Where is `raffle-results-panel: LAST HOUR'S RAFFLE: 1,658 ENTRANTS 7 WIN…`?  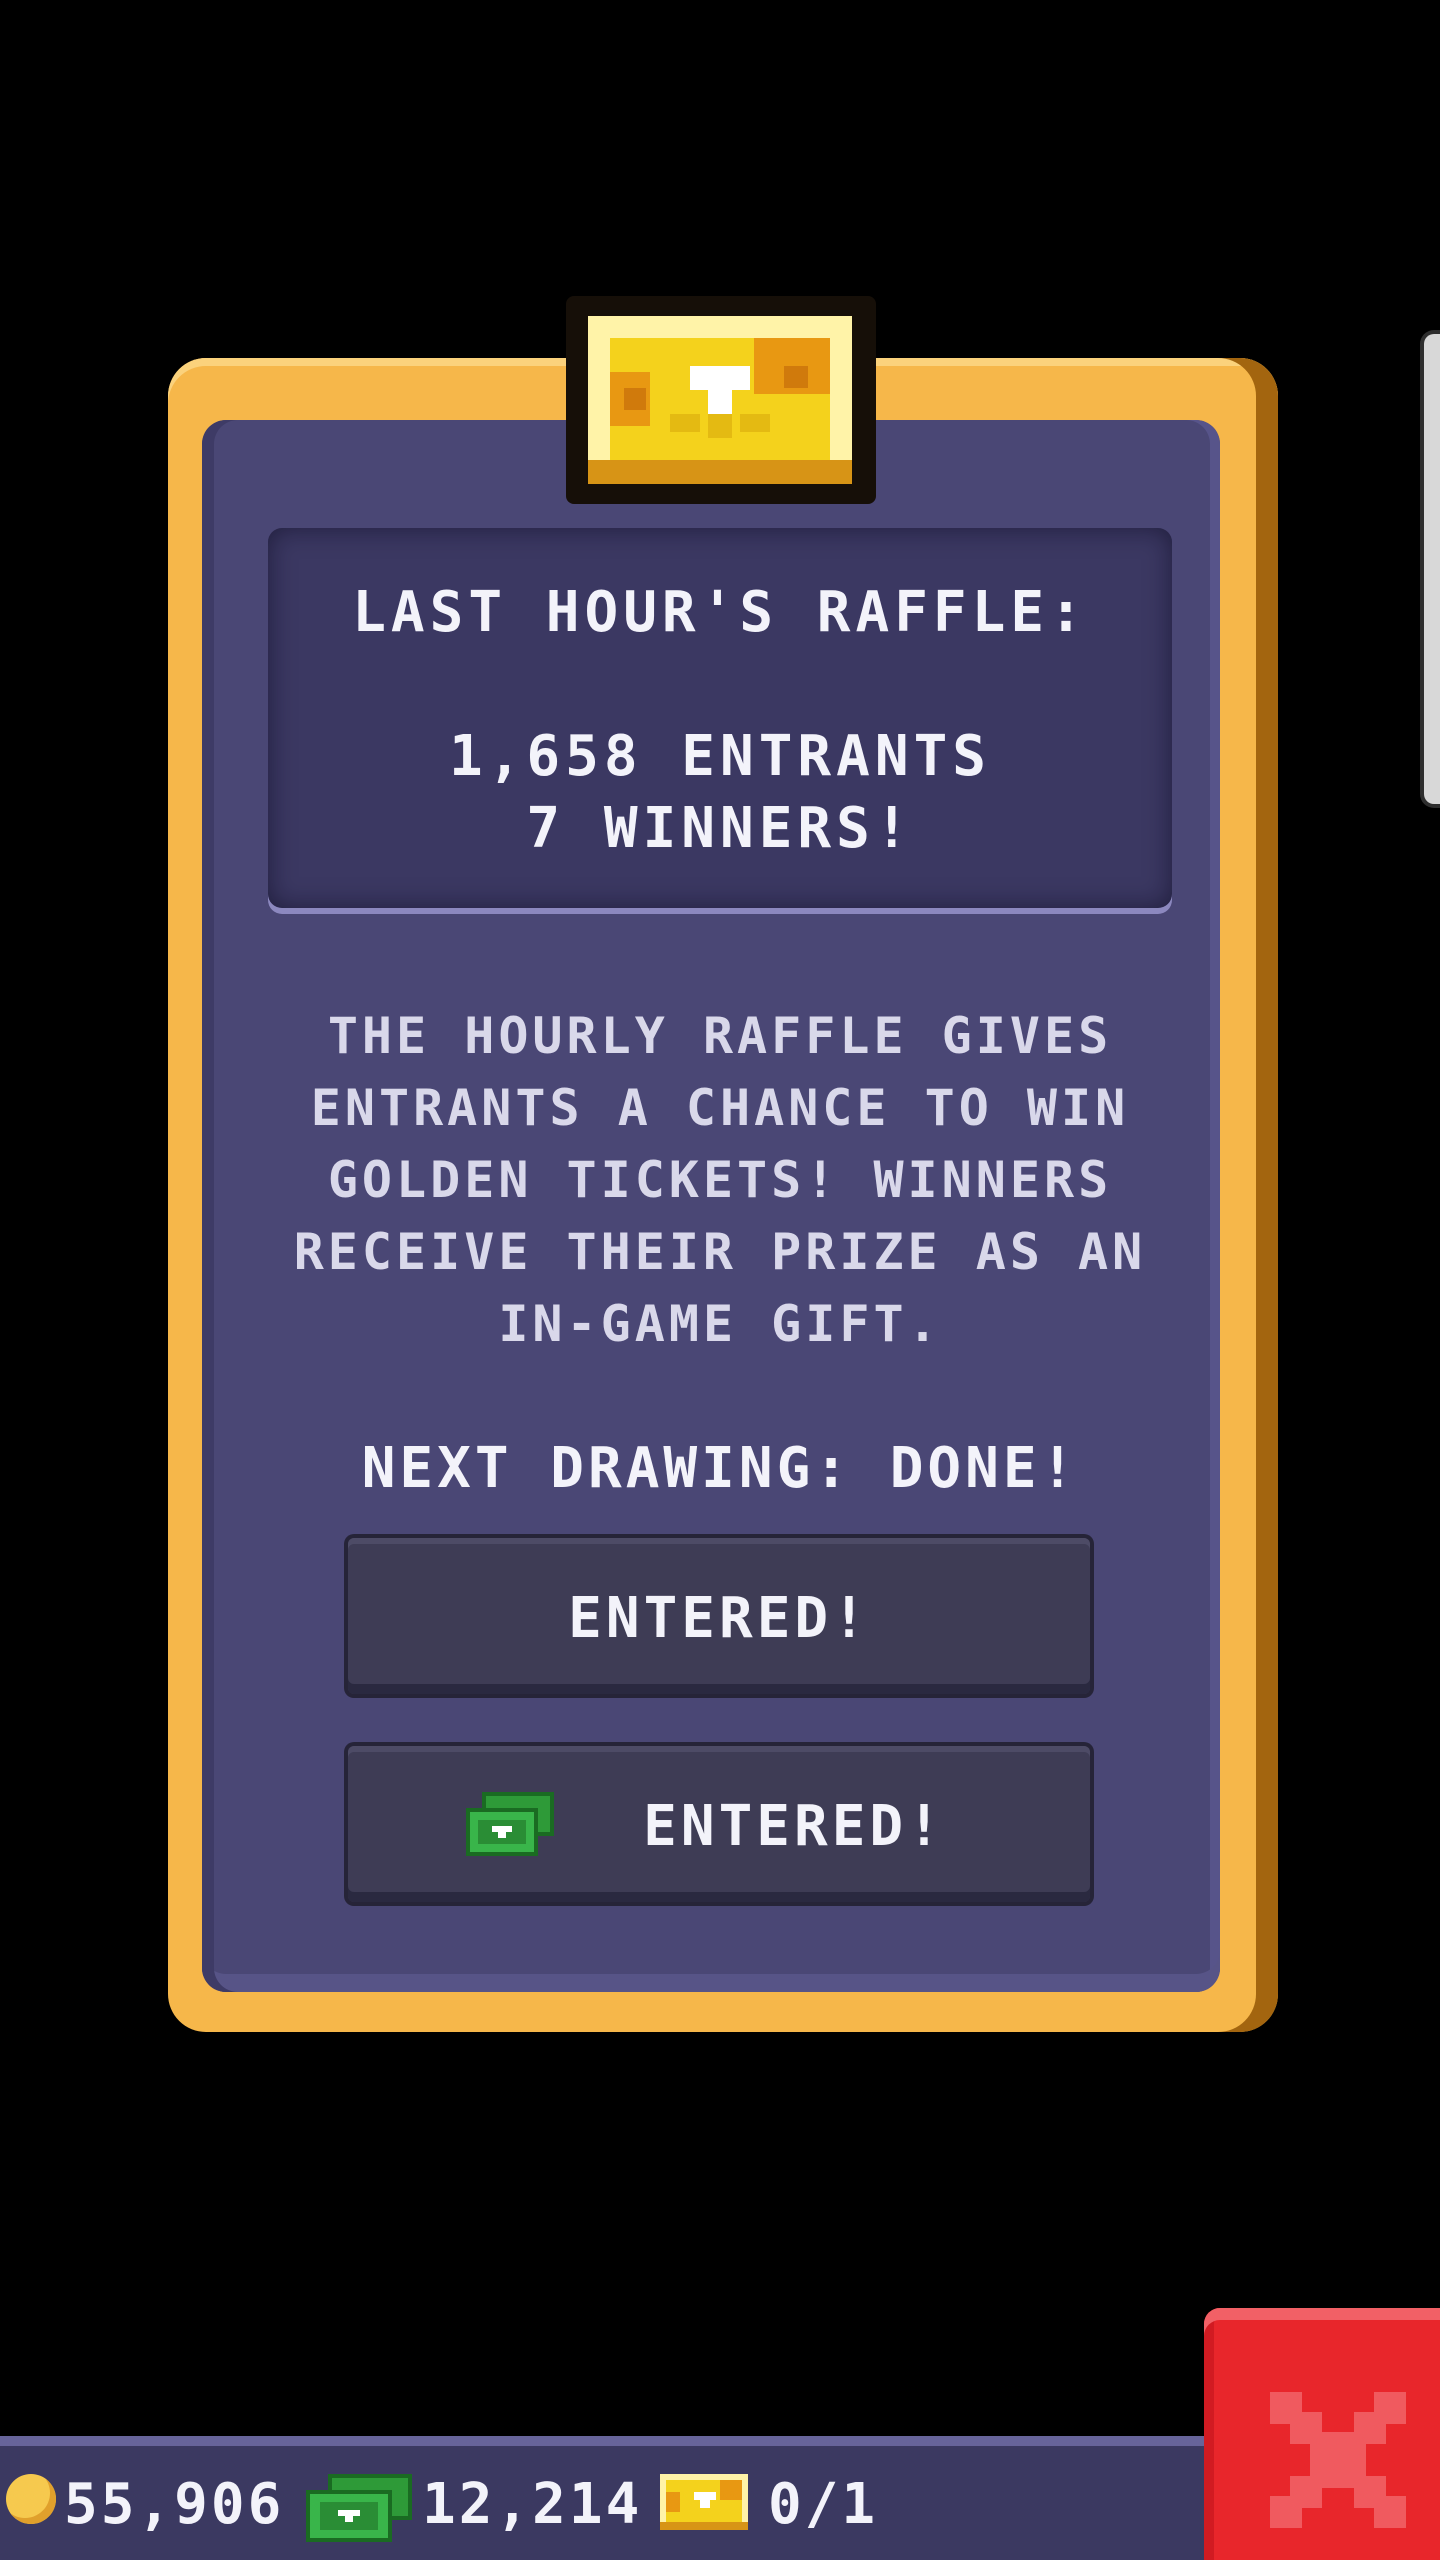 raffle-results-panel: LAST HOUR'S RAFFLE: 1,658 ENTRANTS 7 WIN… is located at coordinates (720, 718).